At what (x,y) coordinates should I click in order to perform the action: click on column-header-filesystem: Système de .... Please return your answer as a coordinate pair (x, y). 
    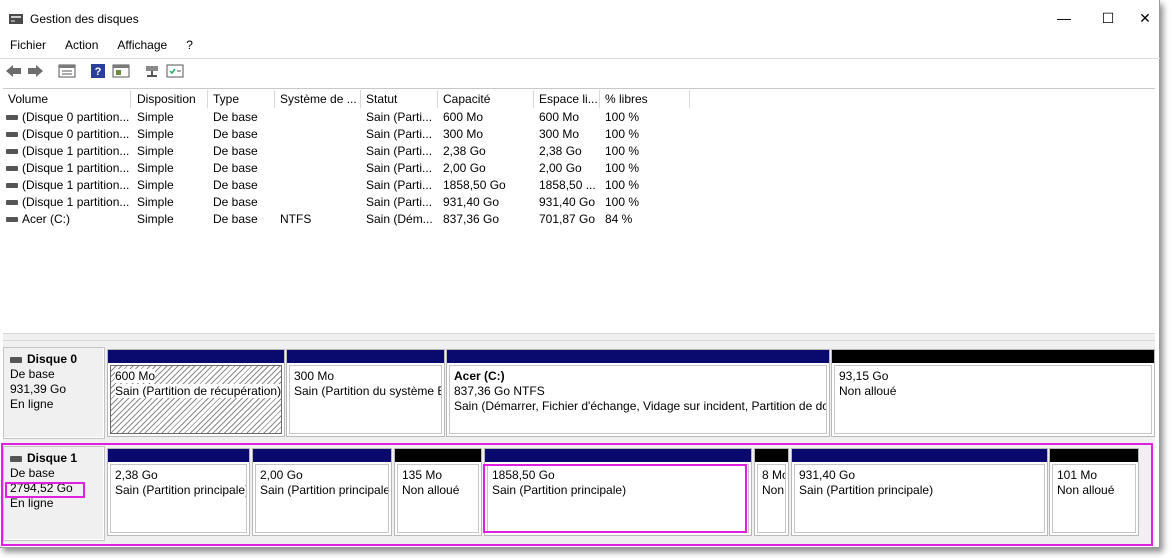
    Looking at the image, I should click on (318, 99).